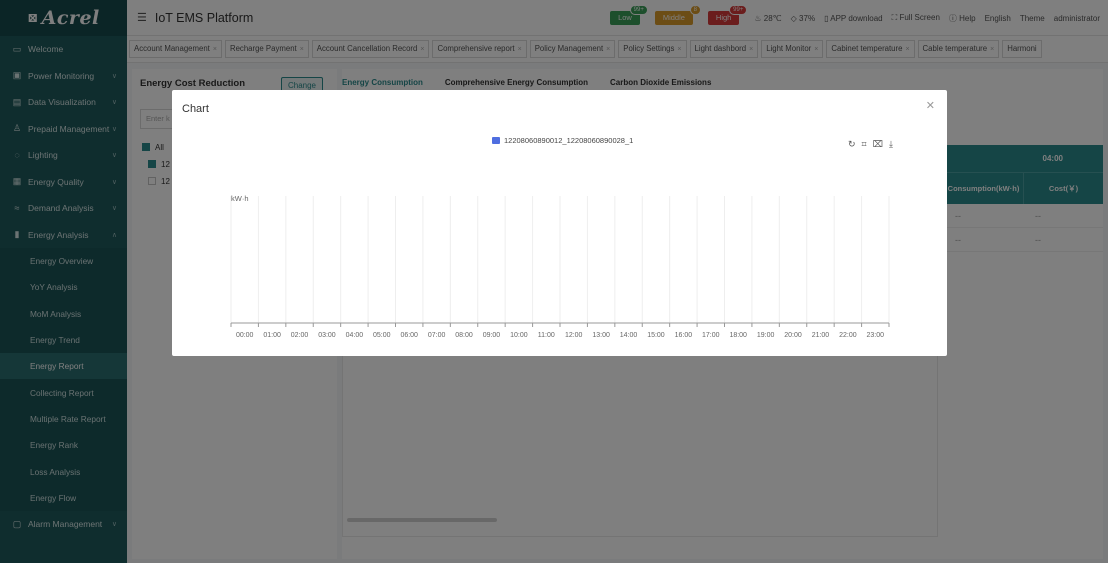  Describe the element at coordinates (629, 335) in the screenshot. I see `x-tick-label: 14:00` at that location.